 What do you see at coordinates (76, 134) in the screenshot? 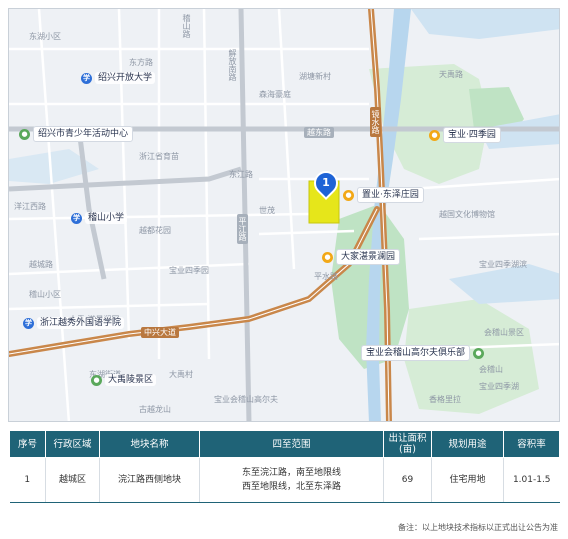
I see `poi-youth-activity-center: ● 绍兴市青少年活动中心` at bounding box center [76, 134].